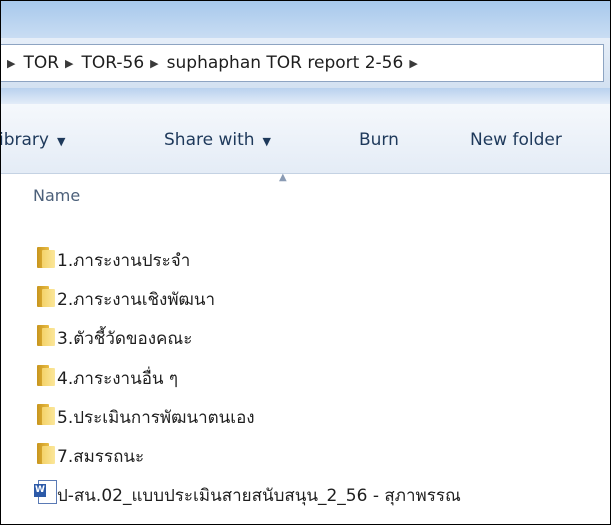 The width and height of the screenshot is (611, 525). I want to click on folder-row: 2.ภาระงานเชิงพัฒนา, so click(305, 297).